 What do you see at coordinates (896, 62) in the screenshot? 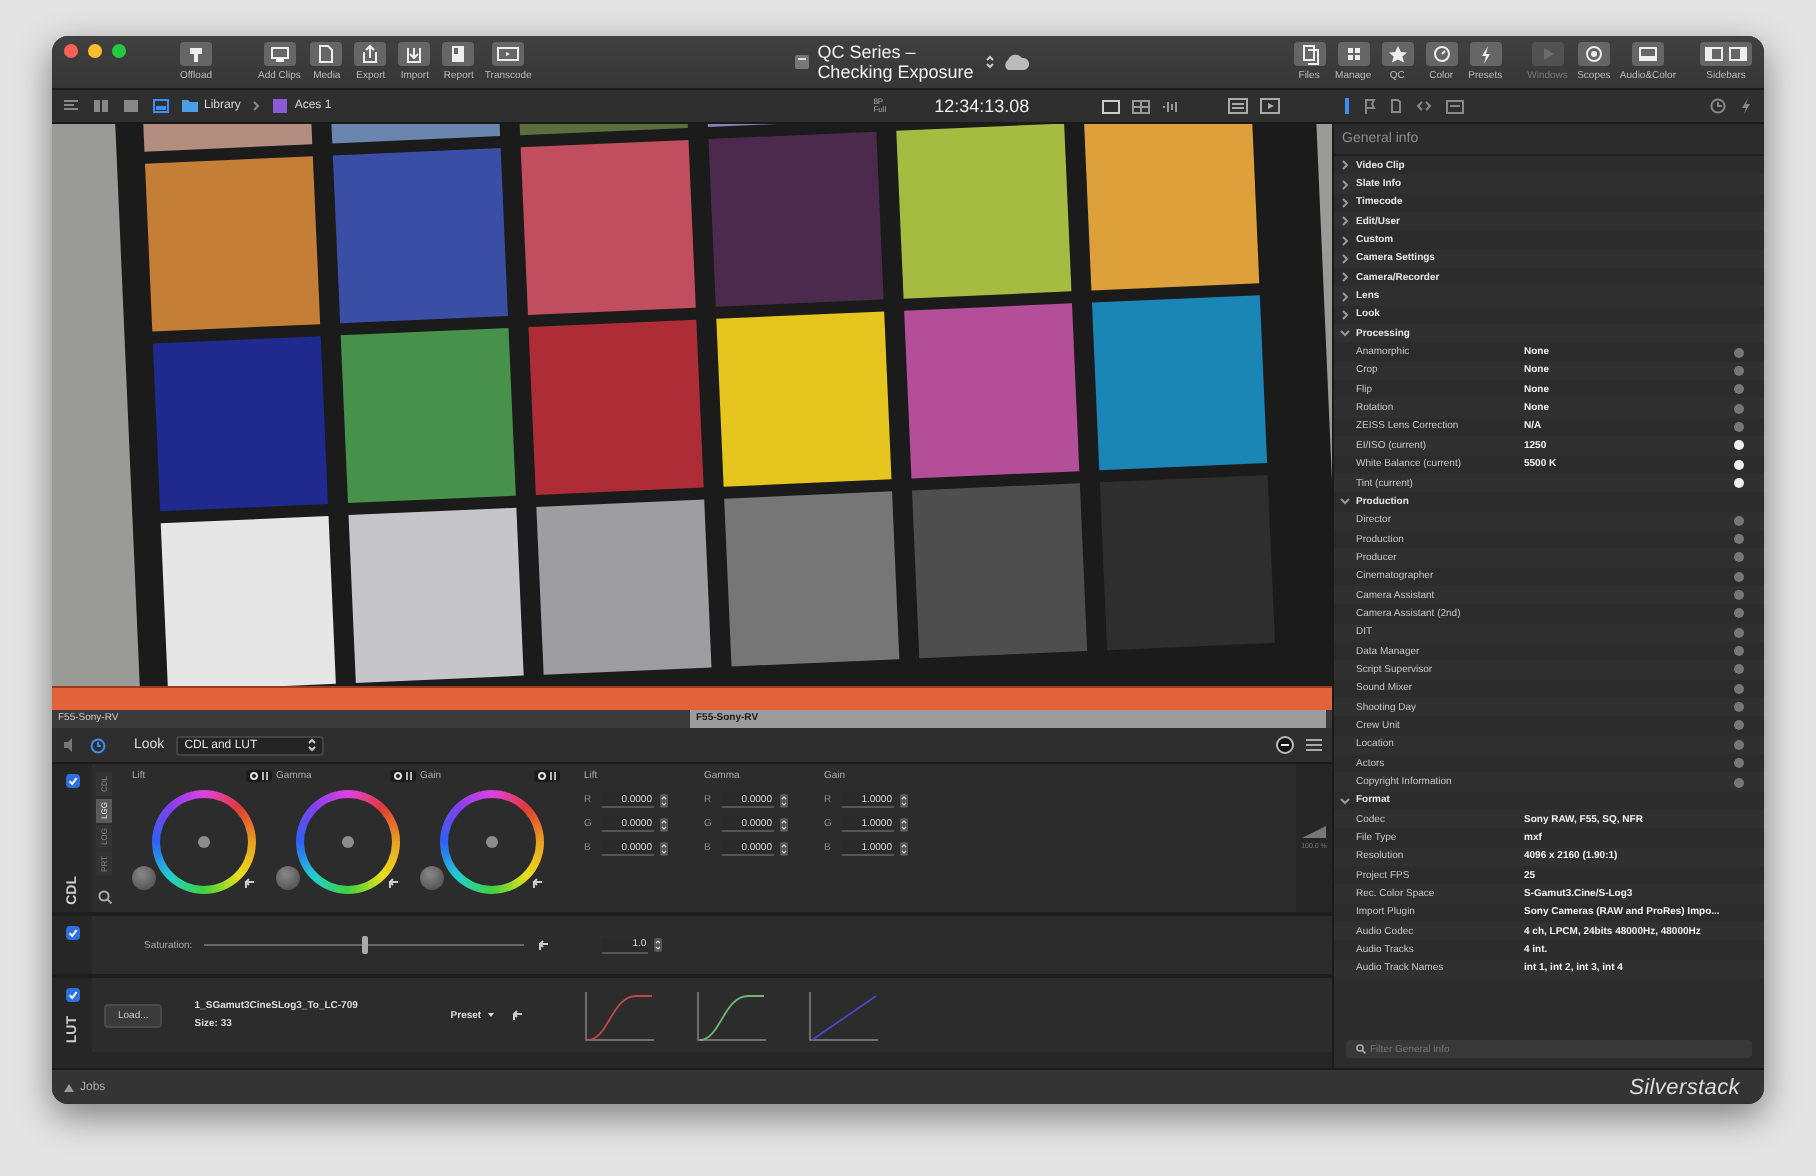
I see `window-title: QC Series – Checking Exposure` at bounding box center [896, 62].